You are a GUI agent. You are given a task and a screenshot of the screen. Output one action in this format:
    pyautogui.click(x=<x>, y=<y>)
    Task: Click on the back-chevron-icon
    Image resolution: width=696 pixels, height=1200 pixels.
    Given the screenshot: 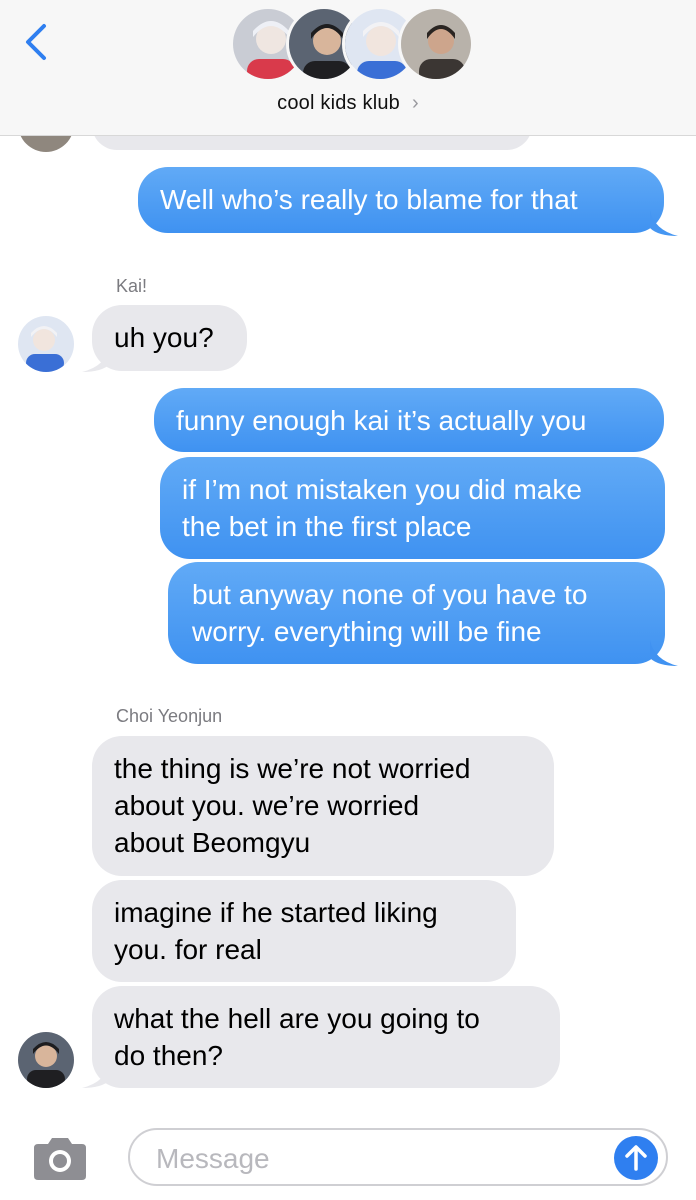 What is the action you would take?
    pyautogui.click(x=37, y=42)
    